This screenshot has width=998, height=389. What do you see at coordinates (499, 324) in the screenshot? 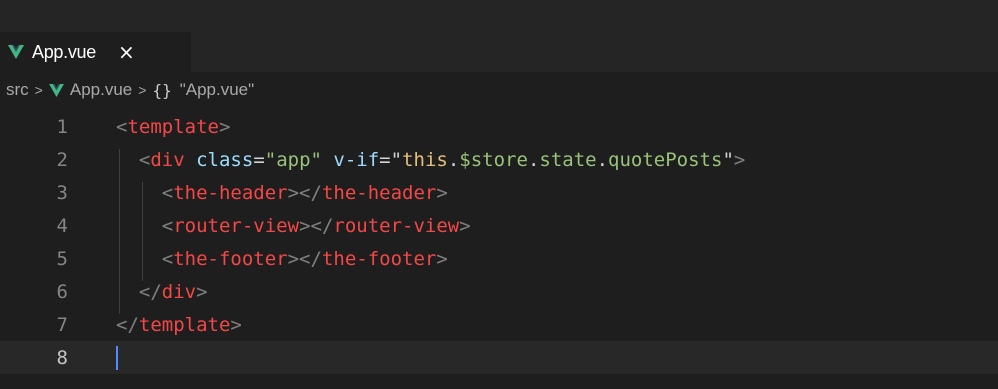
I see `code-line: 7 </template>` at bounding box center [499, 324].